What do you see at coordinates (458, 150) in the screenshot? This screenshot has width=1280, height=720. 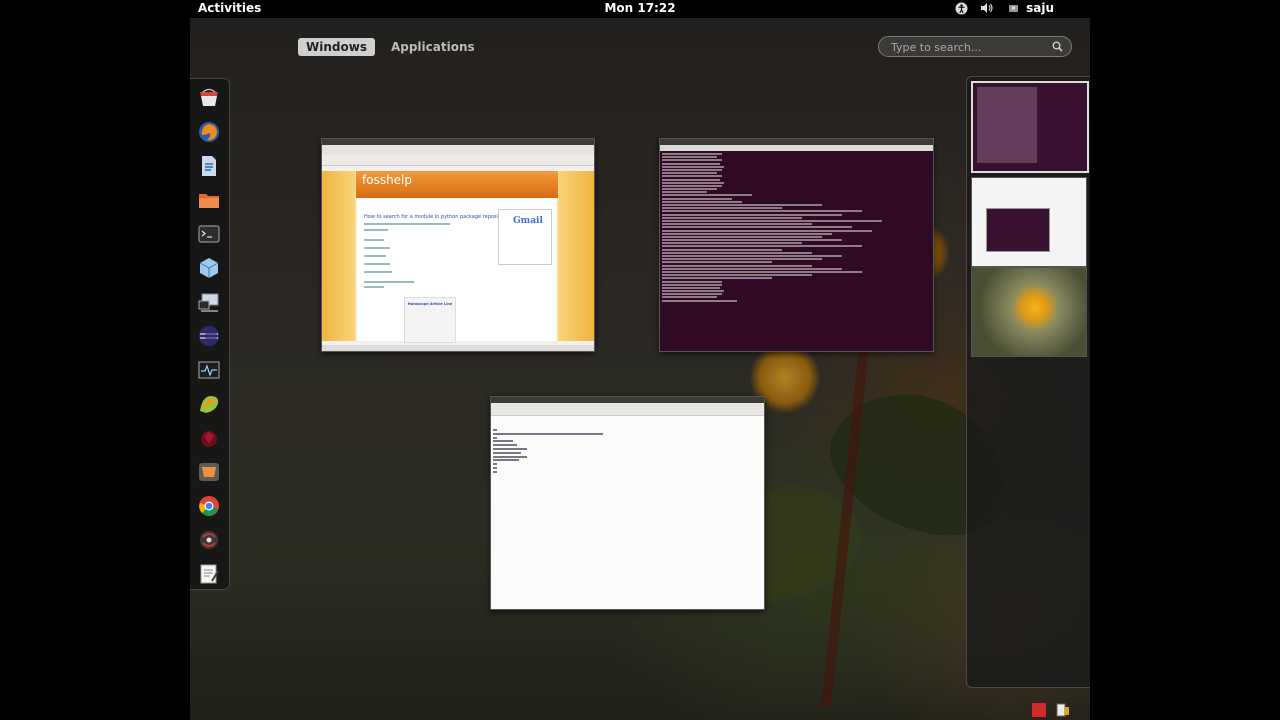 I see `browser-tabs` at bounding box center [458, 150].